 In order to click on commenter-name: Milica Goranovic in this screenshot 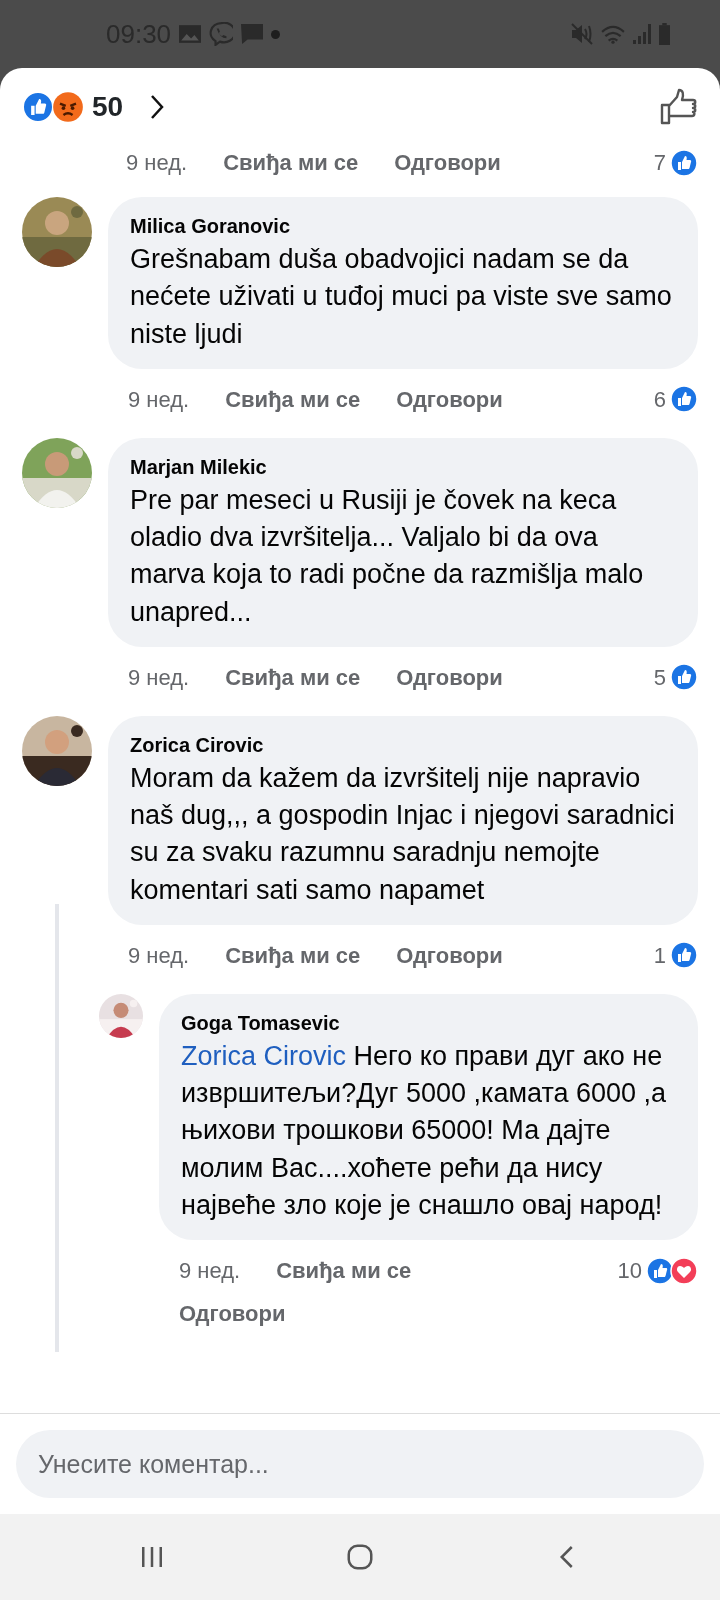, I will do `click(403, 226)`.